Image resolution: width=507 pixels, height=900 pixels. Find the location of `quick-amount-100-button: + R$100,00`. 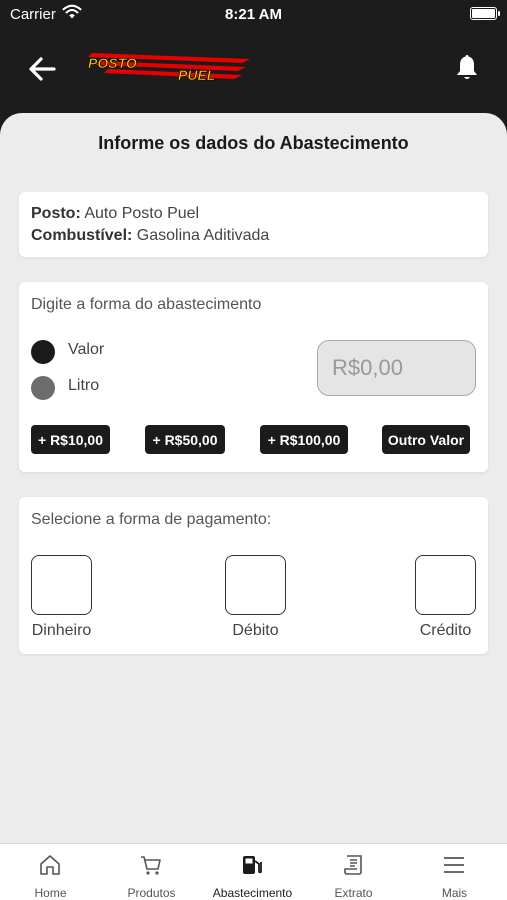

quick-amount-100-button: + R$100,00 is located at coordinates (304, 439).